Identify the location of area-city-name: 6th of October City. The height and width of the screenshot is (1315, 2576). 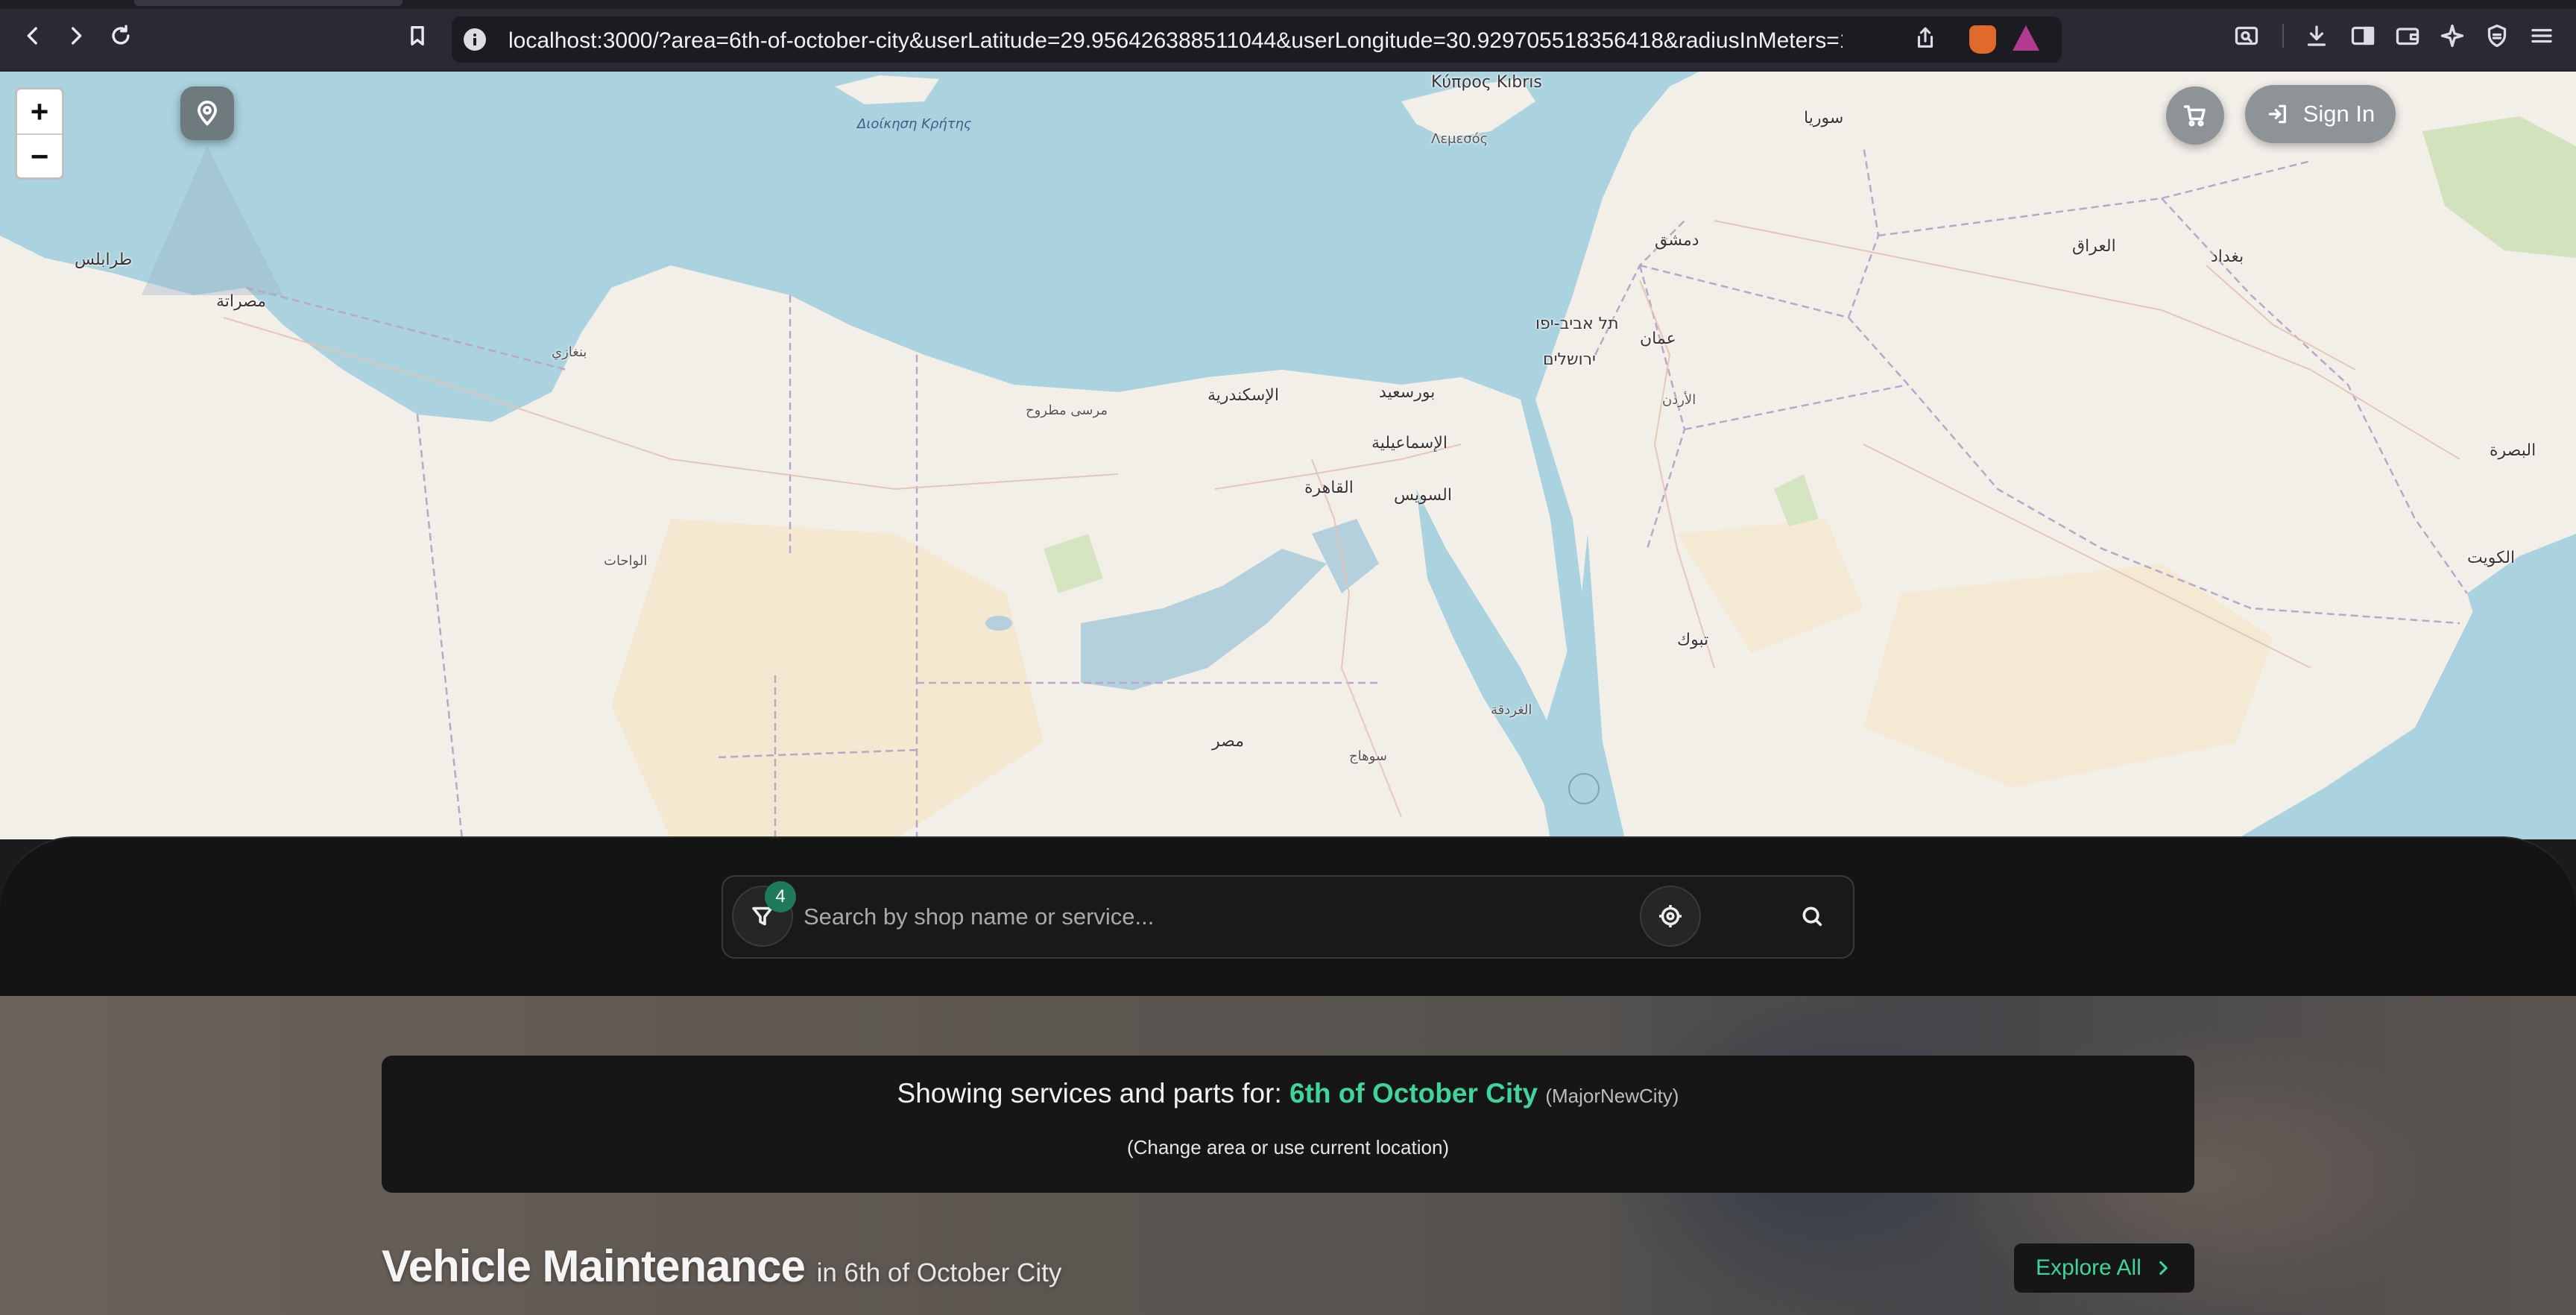
(1413, 1094).